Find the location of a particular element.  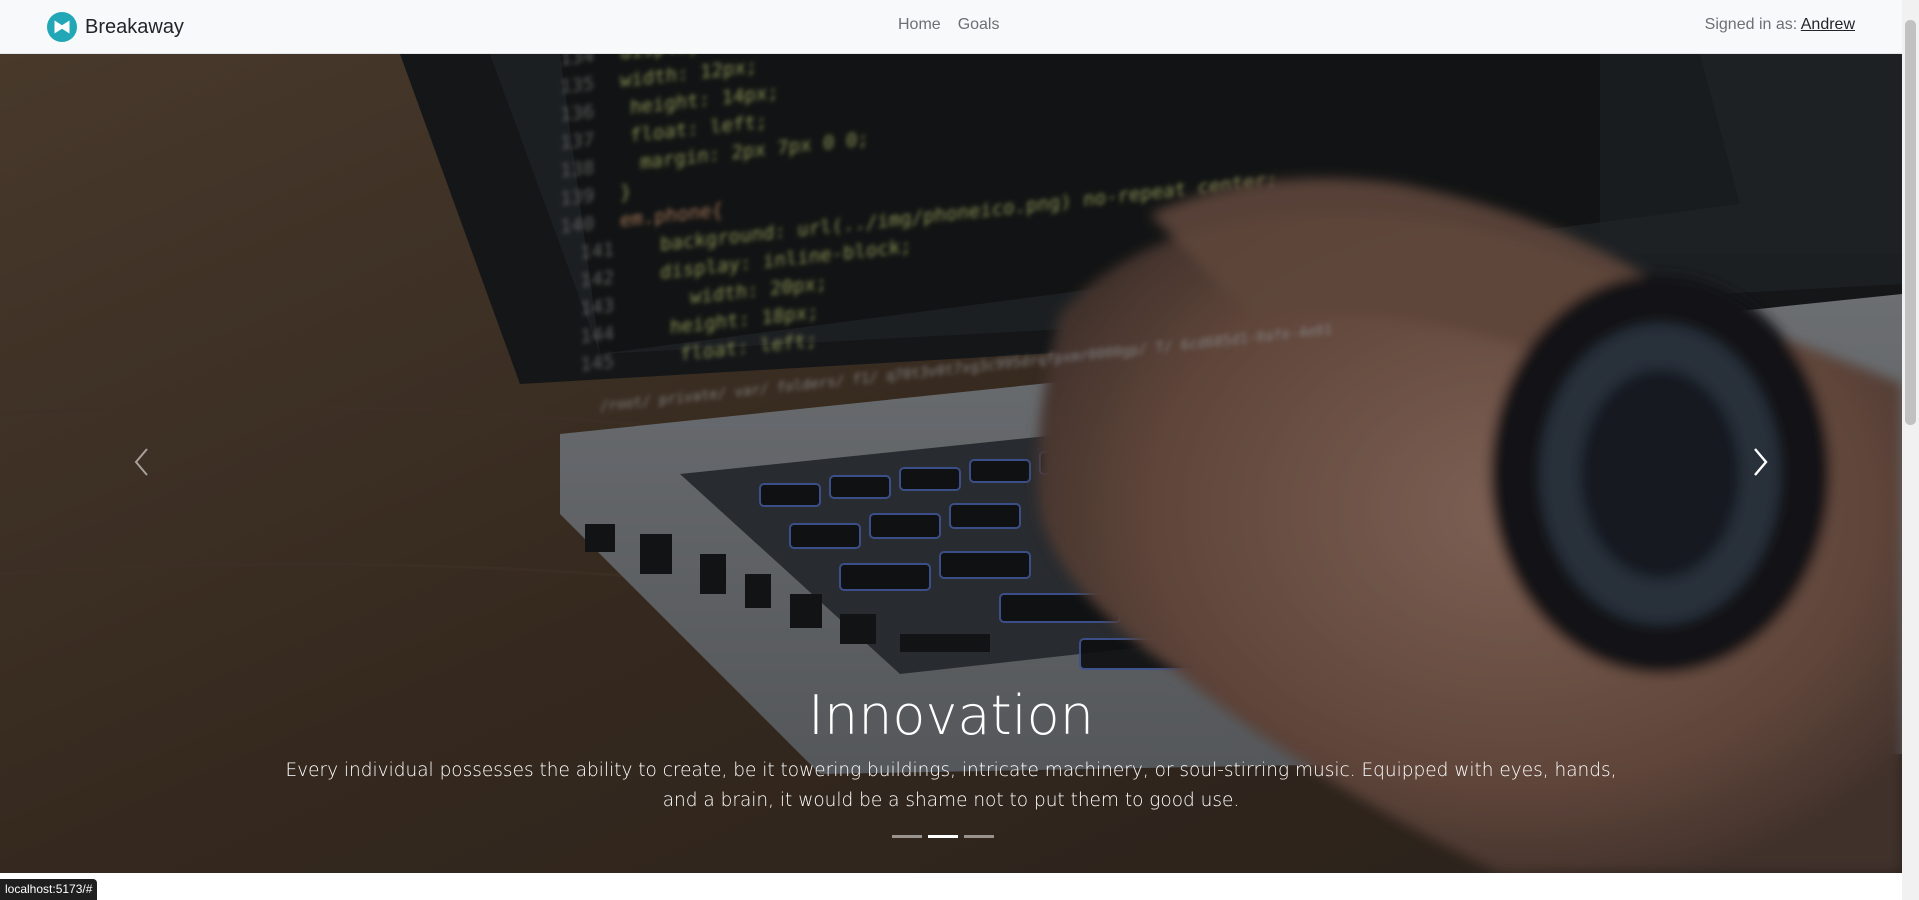

carousel-prev-button is located at coordinates (142, 462).